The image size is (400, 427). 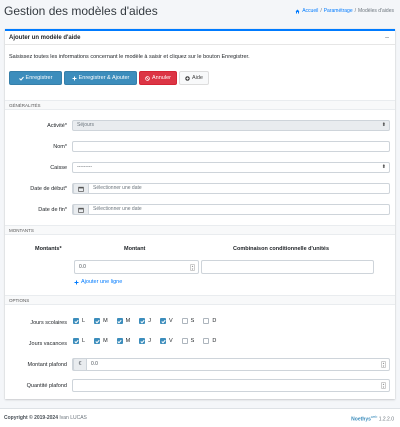 I want to click on scolaires-day-4: V, so click(x=166, y=321).